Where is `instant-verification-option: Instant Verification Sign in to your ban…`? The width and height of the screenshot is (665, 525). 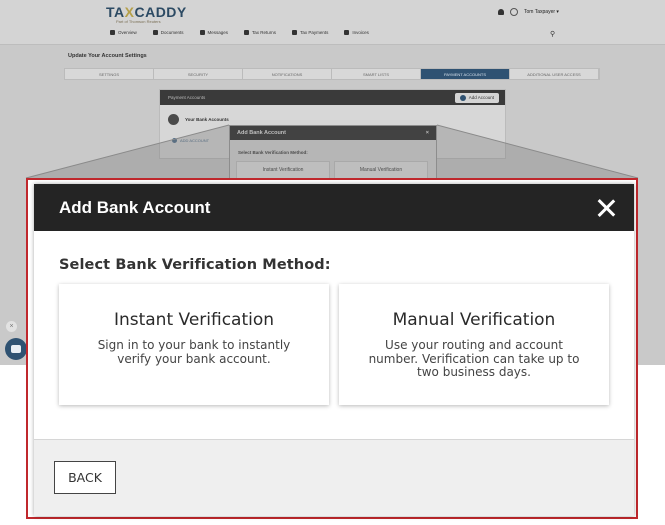 instant-verification-option: Instant Verification Sign in to your ban… is located at coordinates (194, 344).